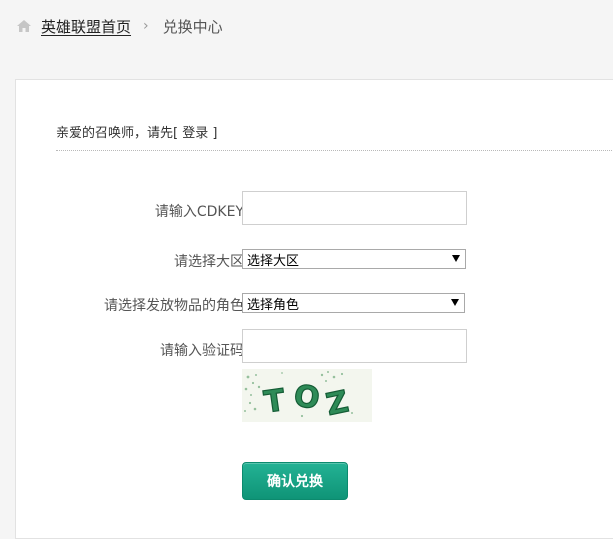 This screenshot has height=539, width=613. What do you see at coordinates (24, 26) in the screenshot?
I see `home-icon` at bounding box center [24, 26].